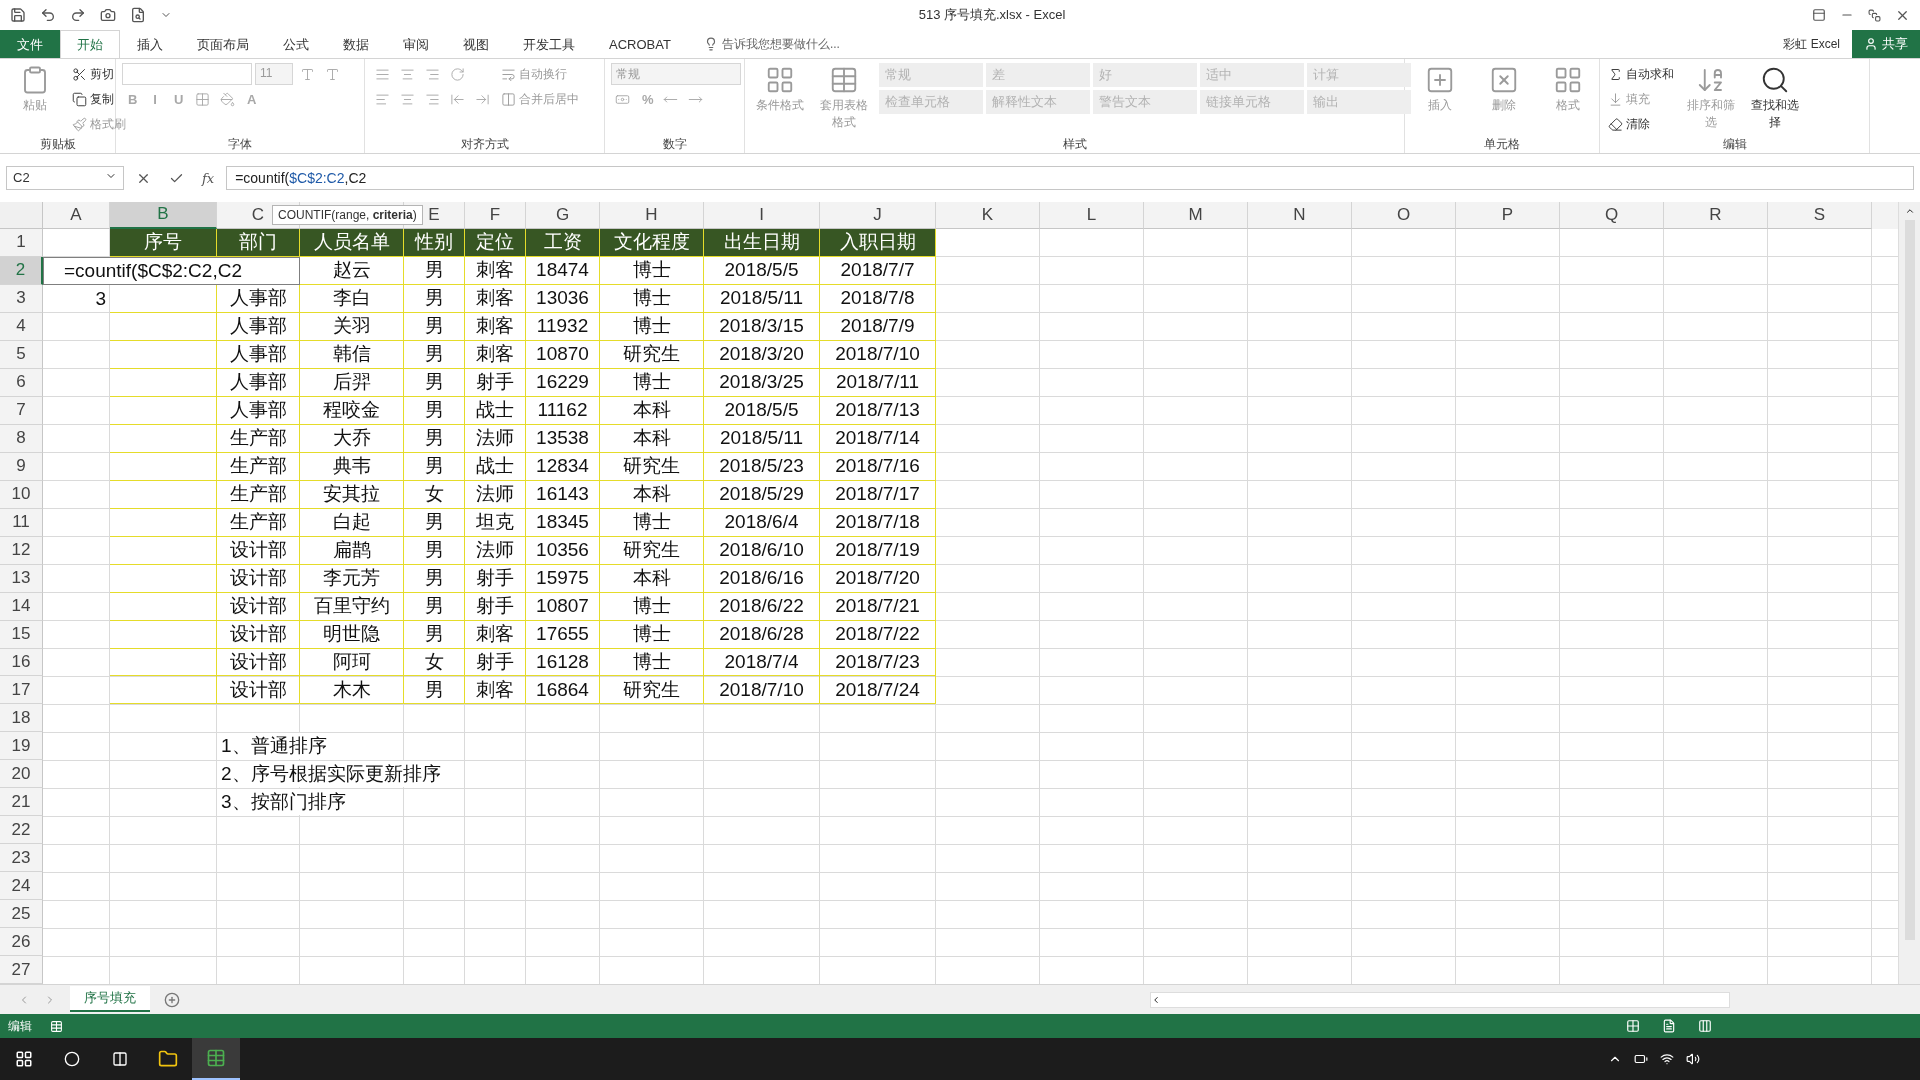 This screenshot has height=1080, width=1920. Describe the element at coordinates (1092, 215) in the screenshot. I see `column-header: L` at that location.